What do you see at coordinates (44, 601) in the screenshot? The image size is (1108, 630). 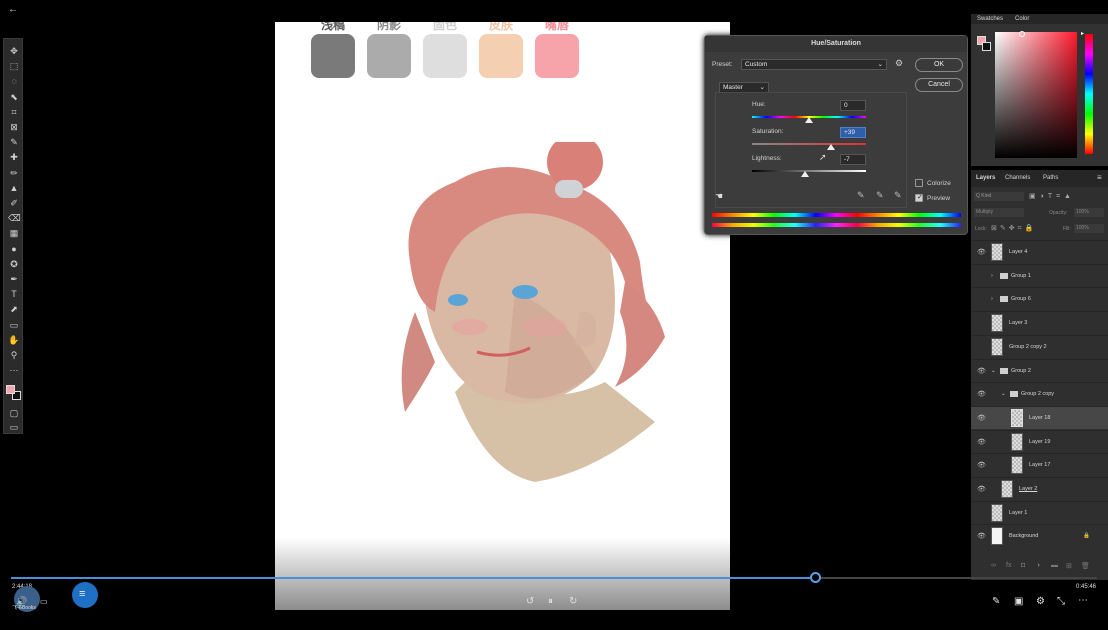 I see `captions-icon: ▭` at bounding box center [44, 601].